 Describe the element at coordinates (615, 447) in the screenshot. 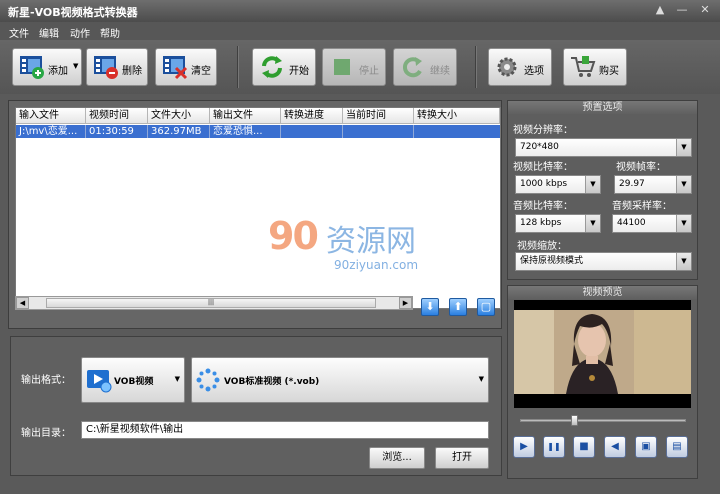

I see `volume-button: ◀` at that location.